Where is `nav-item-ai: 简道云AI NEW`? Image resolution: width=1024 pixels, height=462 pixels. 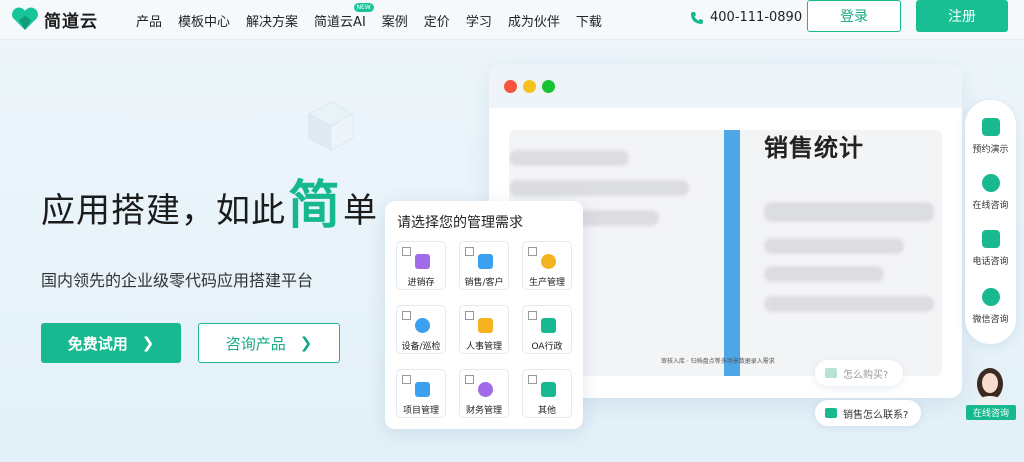
nav-item-ai: 简道云AI NEW is located at coordinates (344, 16).